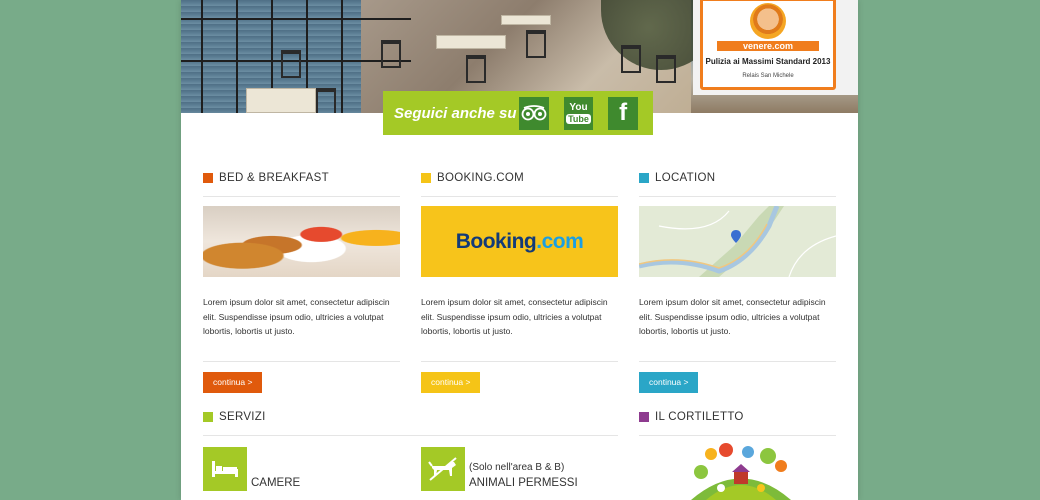 The height and width of the screenshot is (500, 1040). What do you see at coordinates (242, 417) in the screenshot?
I see `services-title: SERVIZI` at bounding box center [242, 417].